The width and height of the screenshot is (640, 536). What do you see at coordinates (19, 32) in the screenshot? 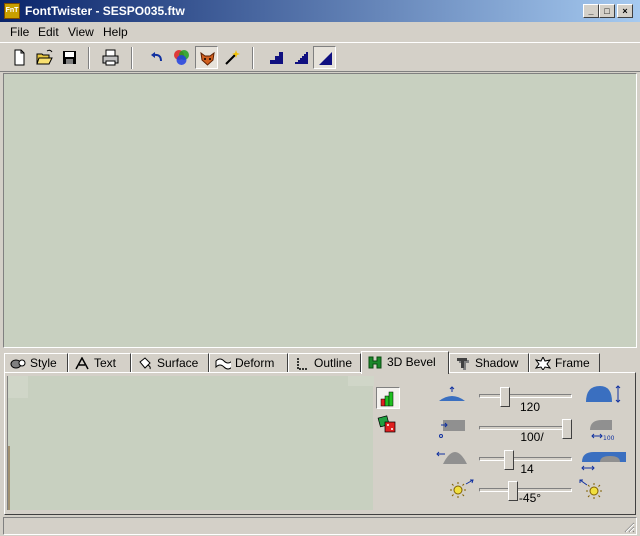
I see `menu-file: File` at bounding box center [19, 32].